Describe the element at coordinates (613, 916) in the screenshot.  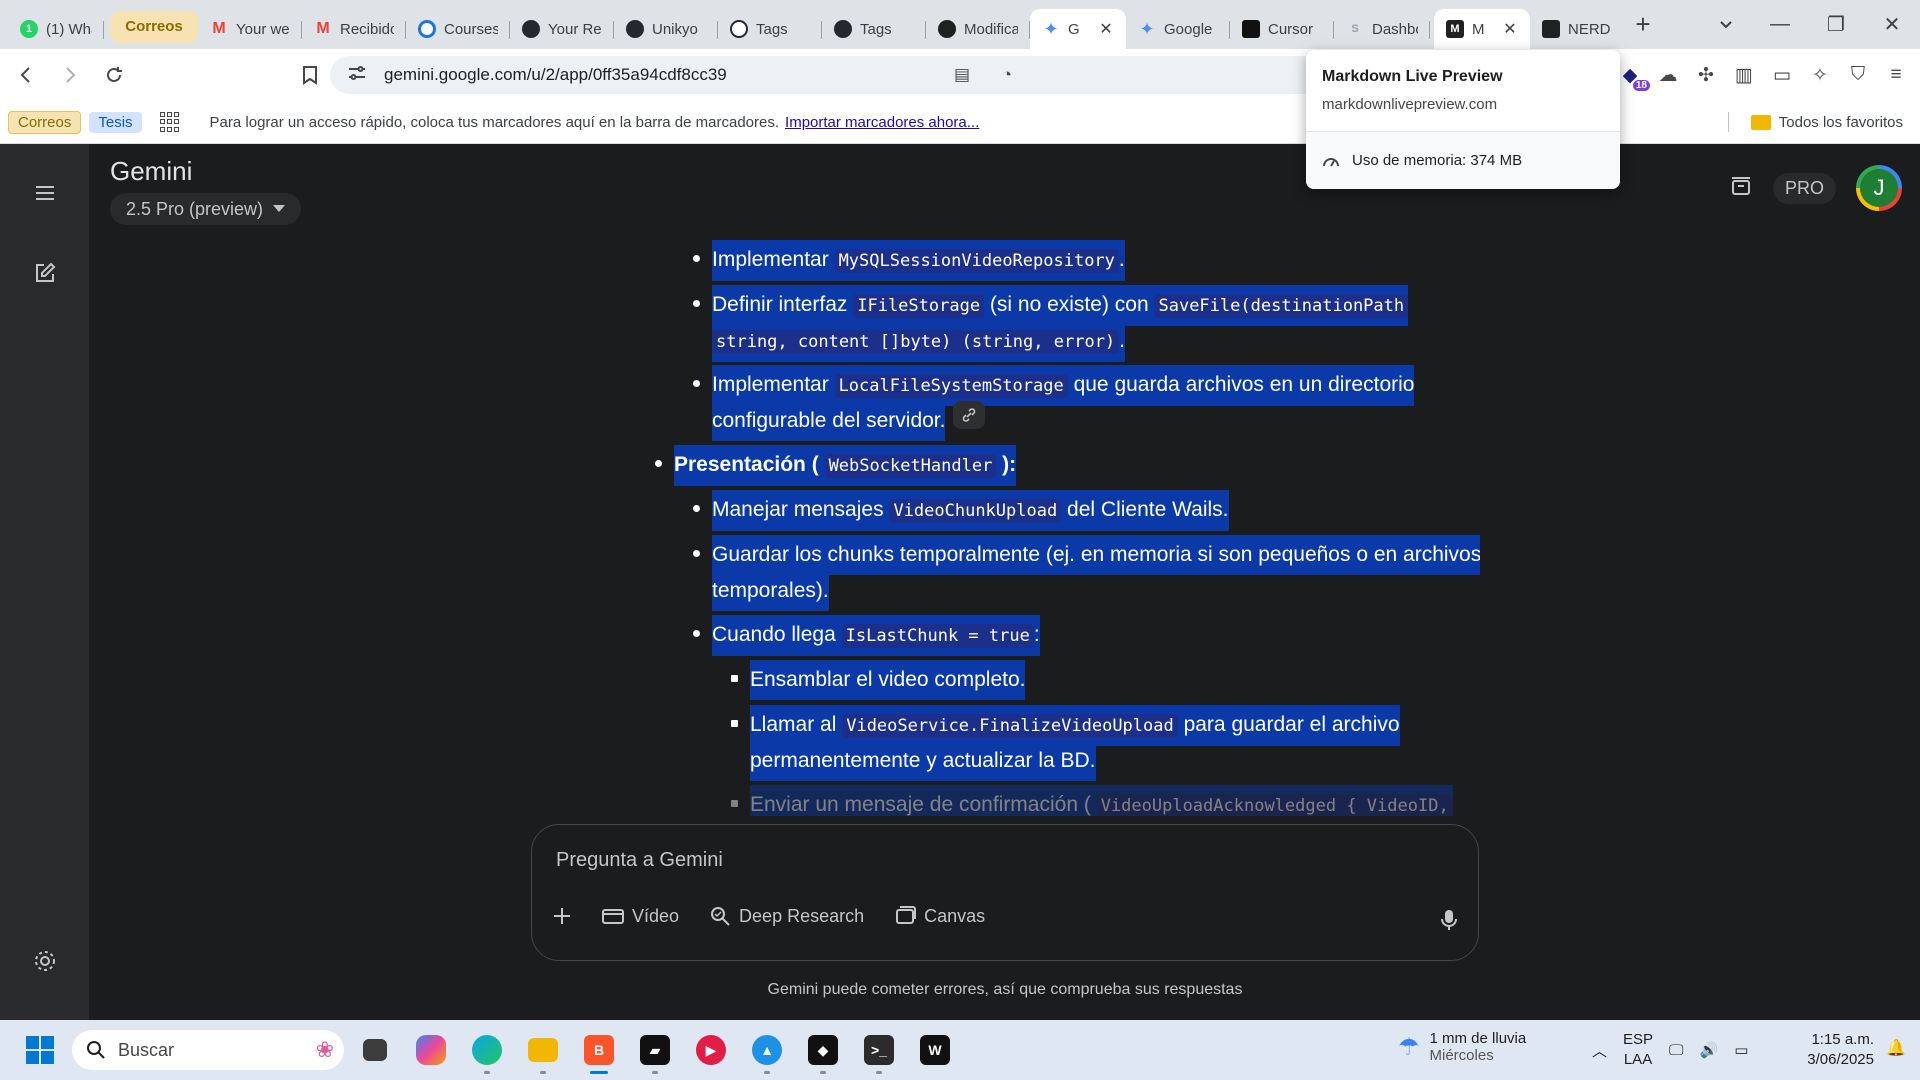
I see `video-icon` at that location.